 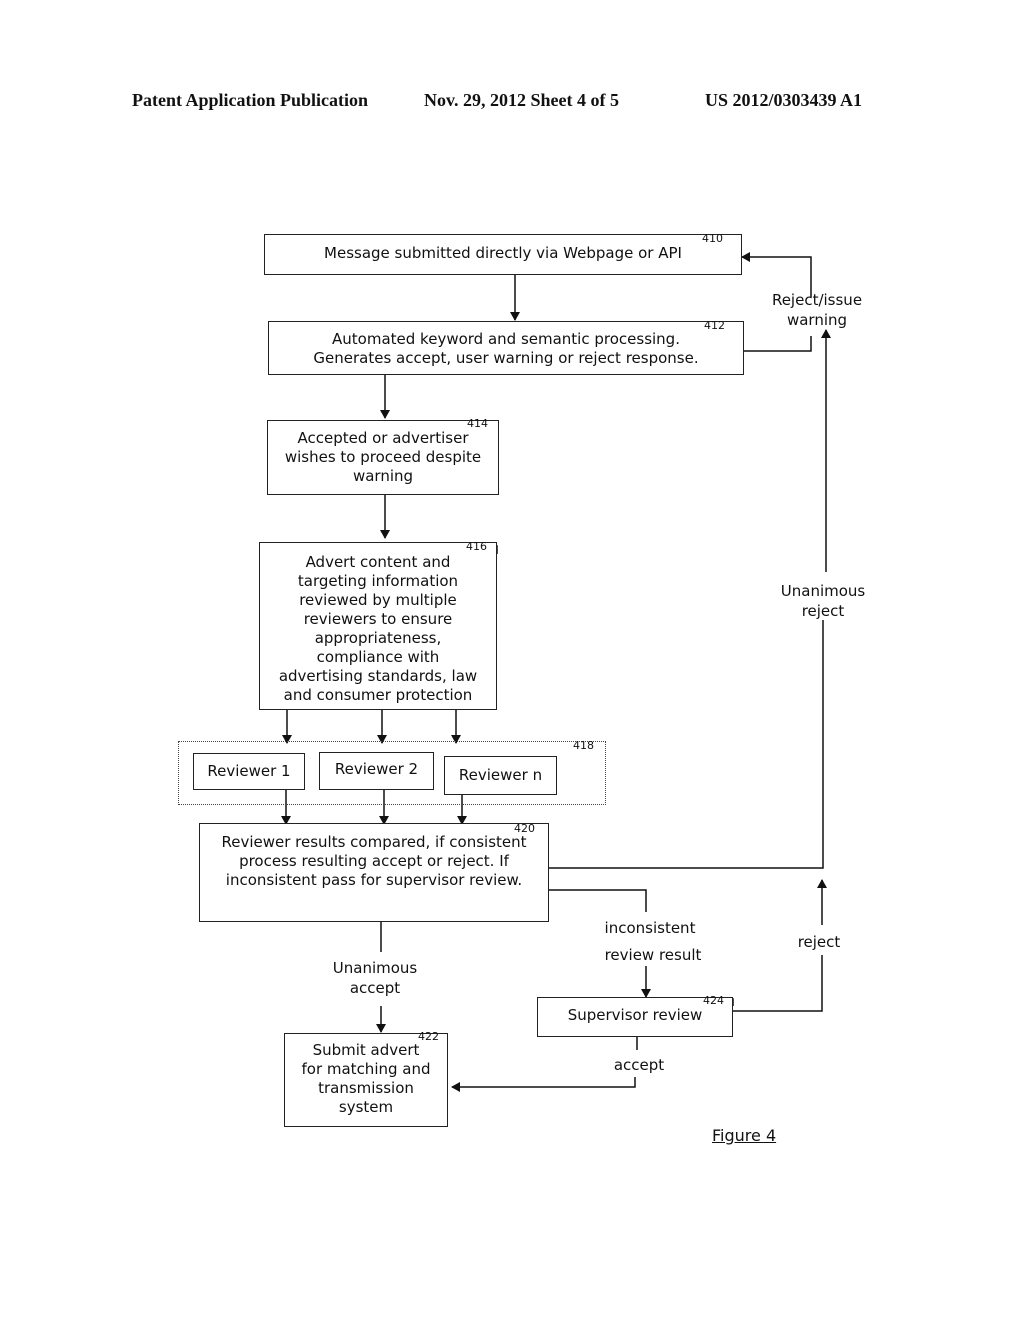 What do you see at coordinates (817, 310) in the screenshot?
I see `label-reject-issue-warning: Reject/issue warning` at bounding box center [817, 310].